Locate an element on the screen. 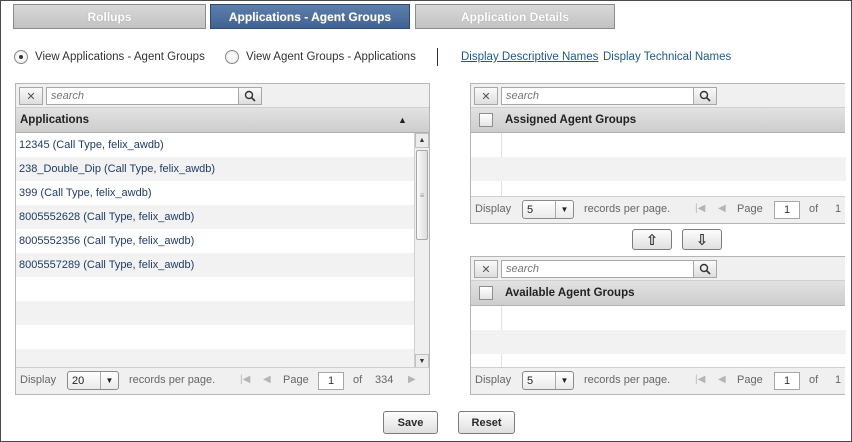 The image size is (852, 442). arrow-down-icon: ⇩ is located at coordinates (702, 240).